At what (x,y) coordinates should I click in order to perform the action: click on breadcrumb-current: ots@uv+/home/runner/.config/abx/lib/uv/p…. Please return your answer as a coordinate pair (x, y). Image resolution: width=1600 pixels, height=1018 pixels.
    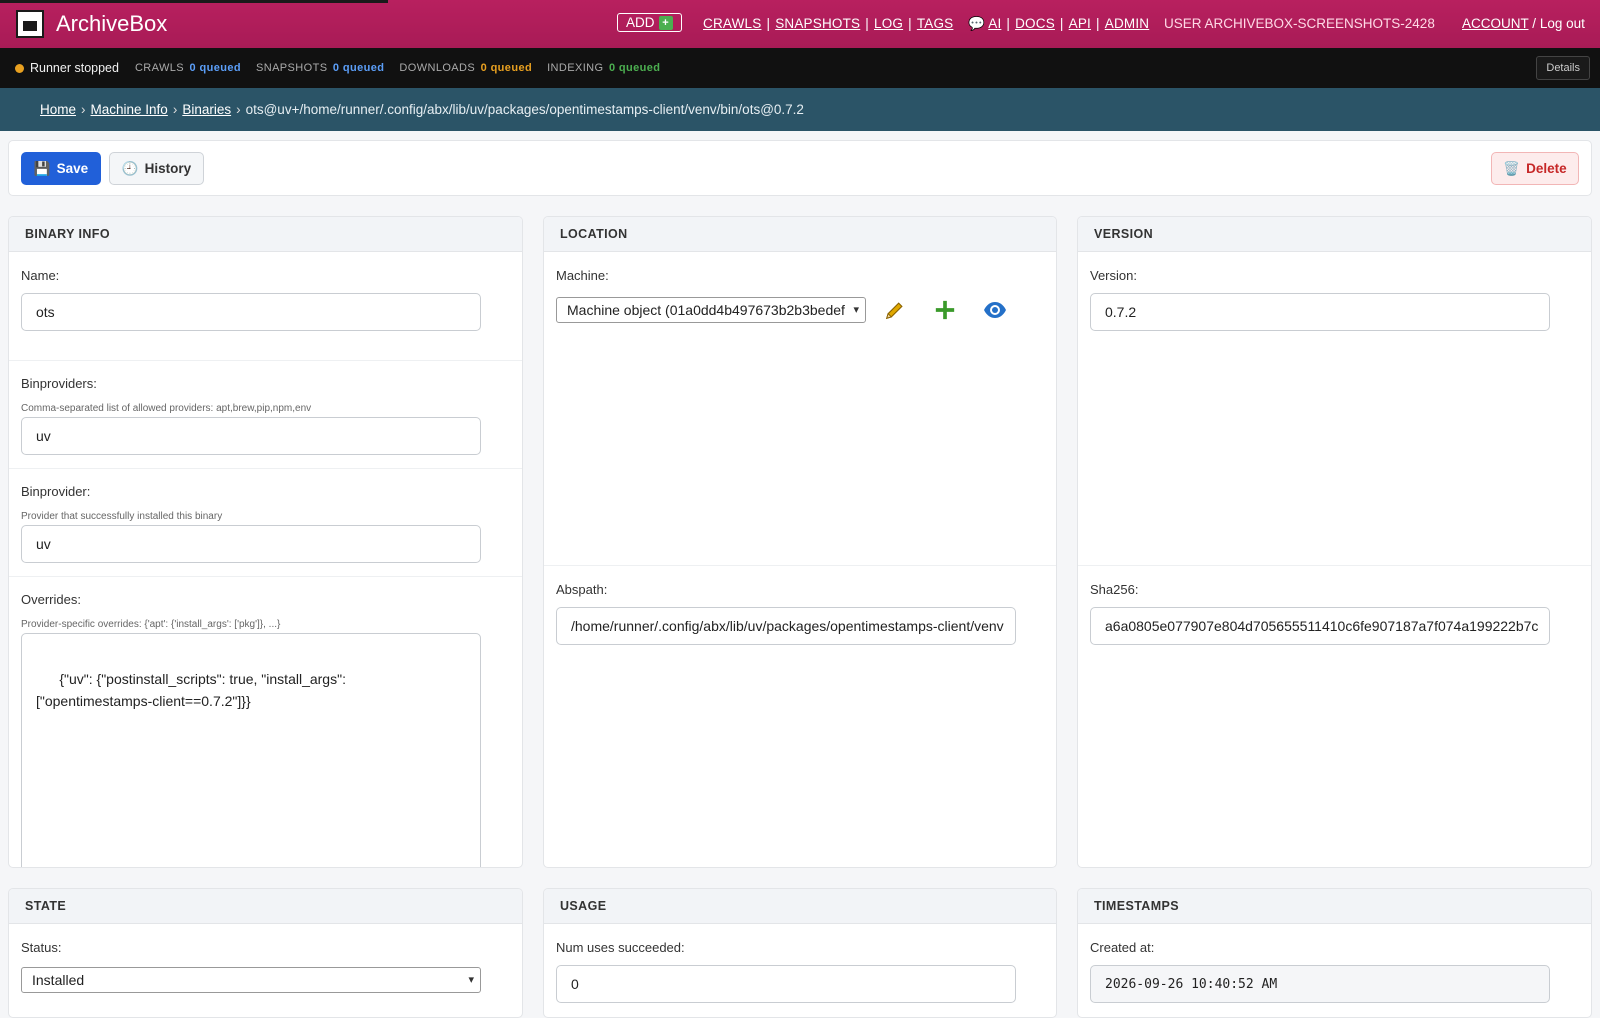
    Looking at the image, I should click on (524, 109).